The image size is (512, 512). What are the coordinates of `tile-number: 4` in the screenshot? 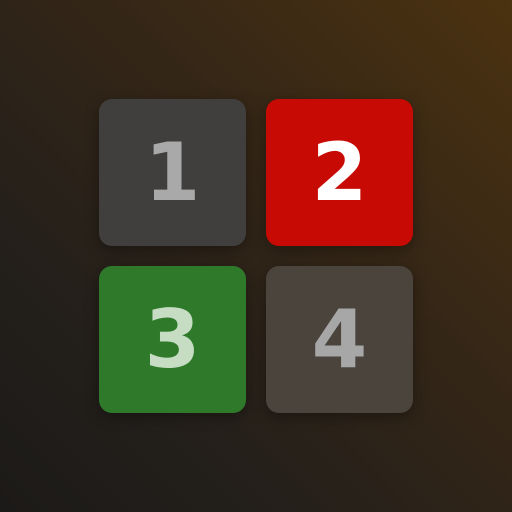 It's located at (339, 339).